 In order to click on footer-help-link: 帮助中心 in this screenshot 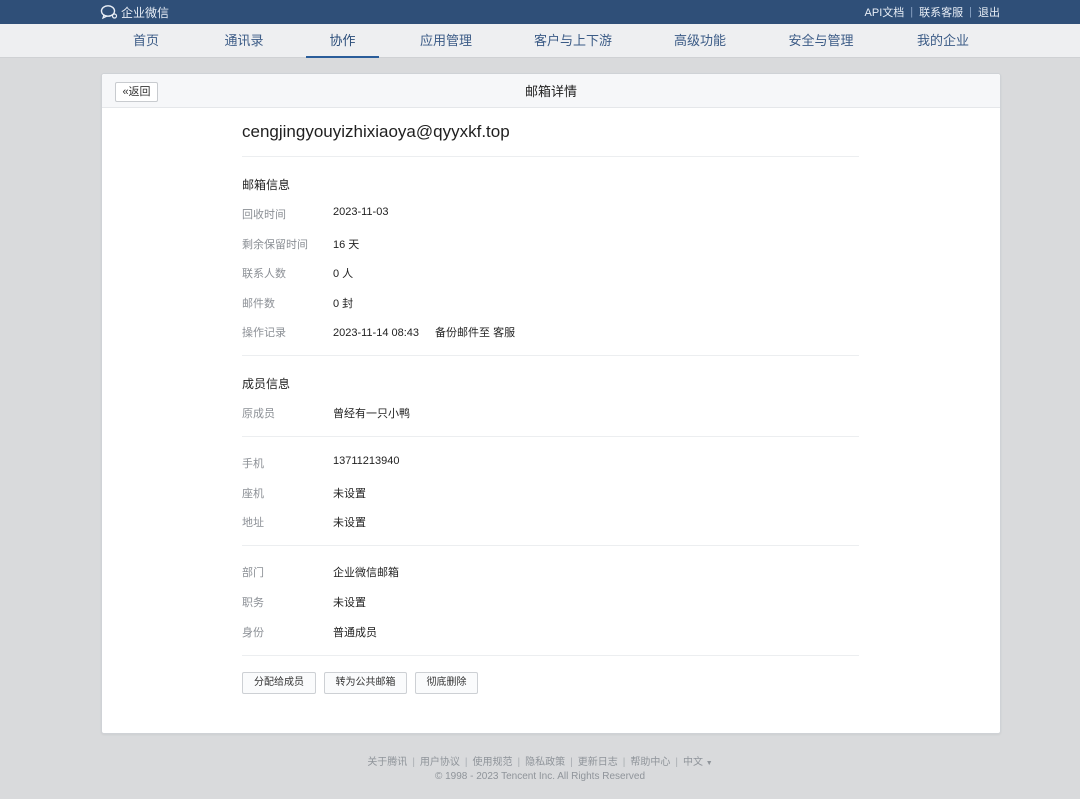, I will do `click(650, 762)`.